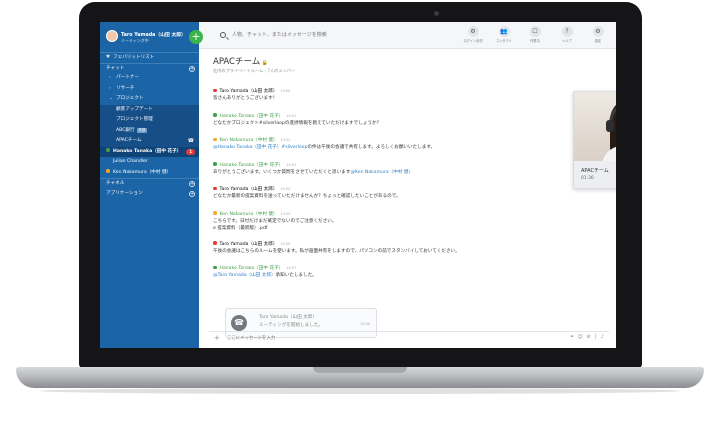  Describe the element at coordinates (381, 172) in the screenshot. I see `mention-link: @Ken Nakamura（中村 健）` at that location.